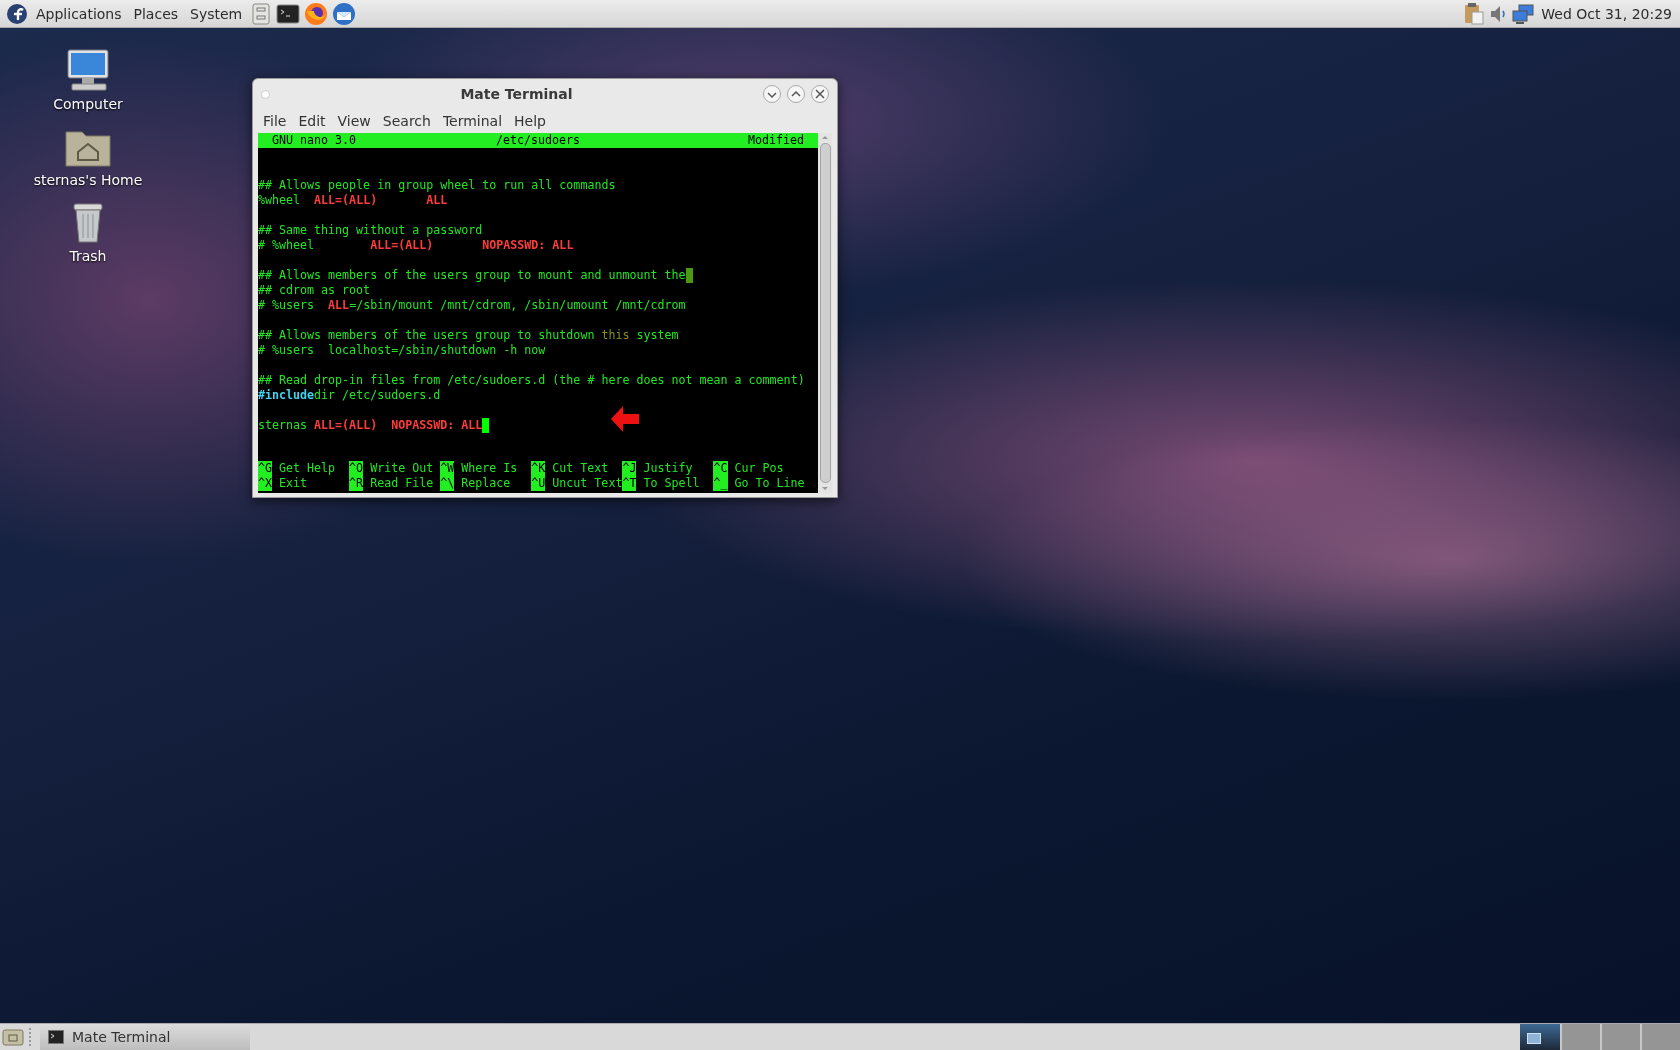 The width and height of the screenshot is (1680, 1050). What do you see at coordinates (759, 468) in the screenshot?
I see `shortcut-label: Cur Pos` at bounding box center [759, 468].